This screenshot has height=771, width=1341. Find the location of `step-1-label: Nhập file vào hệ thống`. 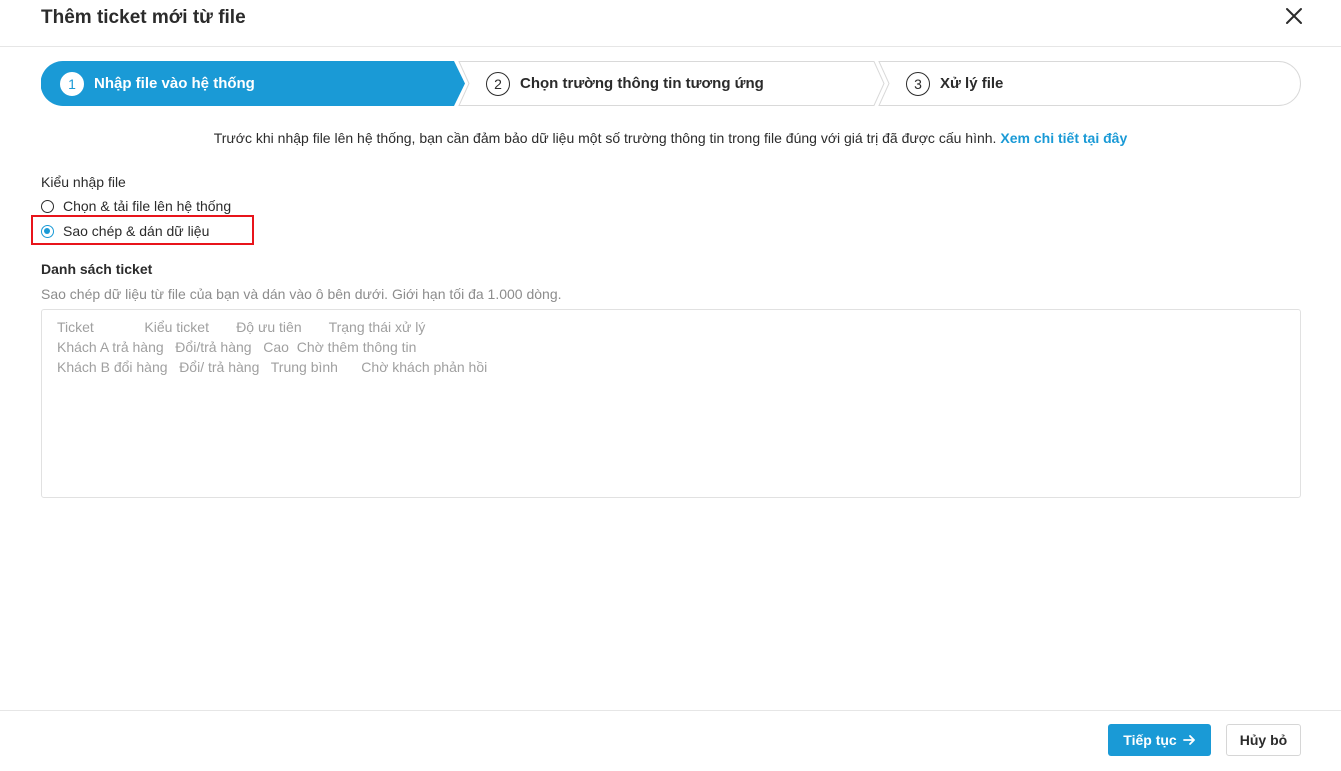

step-1-label: Nhập file vào hệ thống is located at coordinates (174, 83).